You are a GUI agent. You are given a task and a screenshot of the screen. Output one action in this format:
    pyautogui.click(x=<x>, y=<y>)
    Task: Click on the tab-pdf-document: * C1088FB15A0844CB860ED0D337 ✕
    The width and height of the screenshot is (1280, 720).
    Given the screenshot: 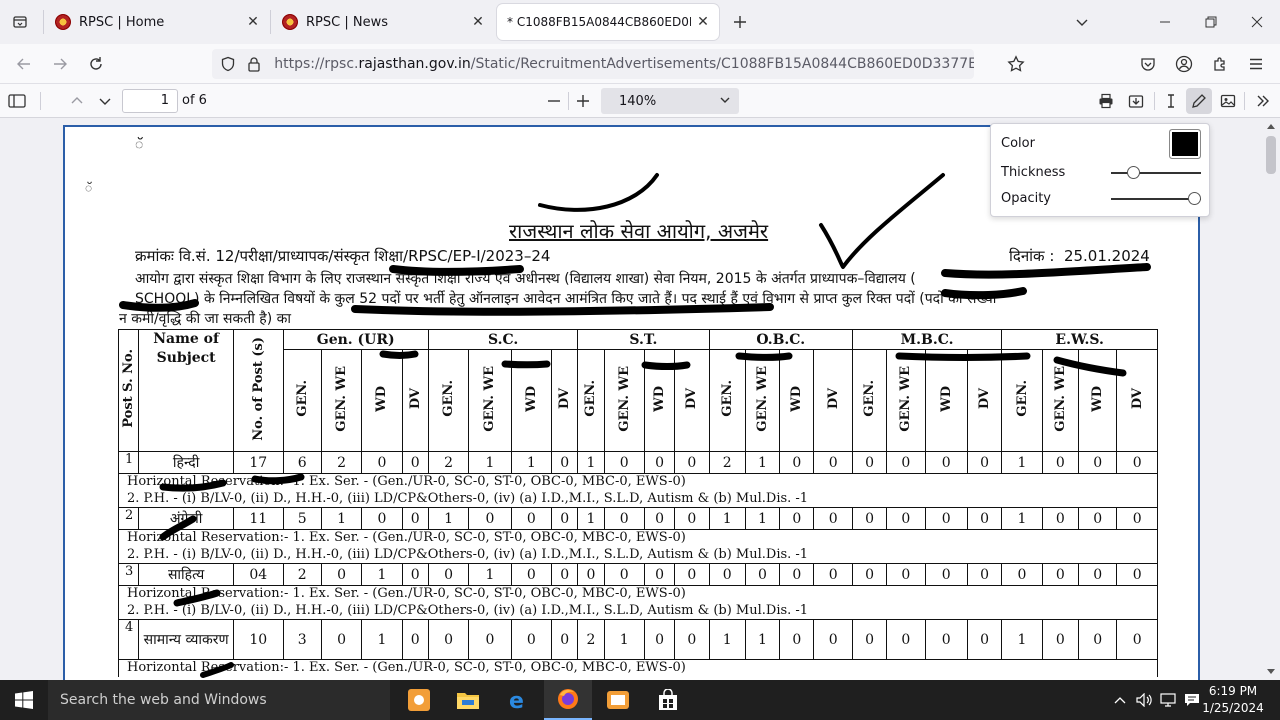 What is the action you would take?
    pyautogui.click(x=608, y=22)
    